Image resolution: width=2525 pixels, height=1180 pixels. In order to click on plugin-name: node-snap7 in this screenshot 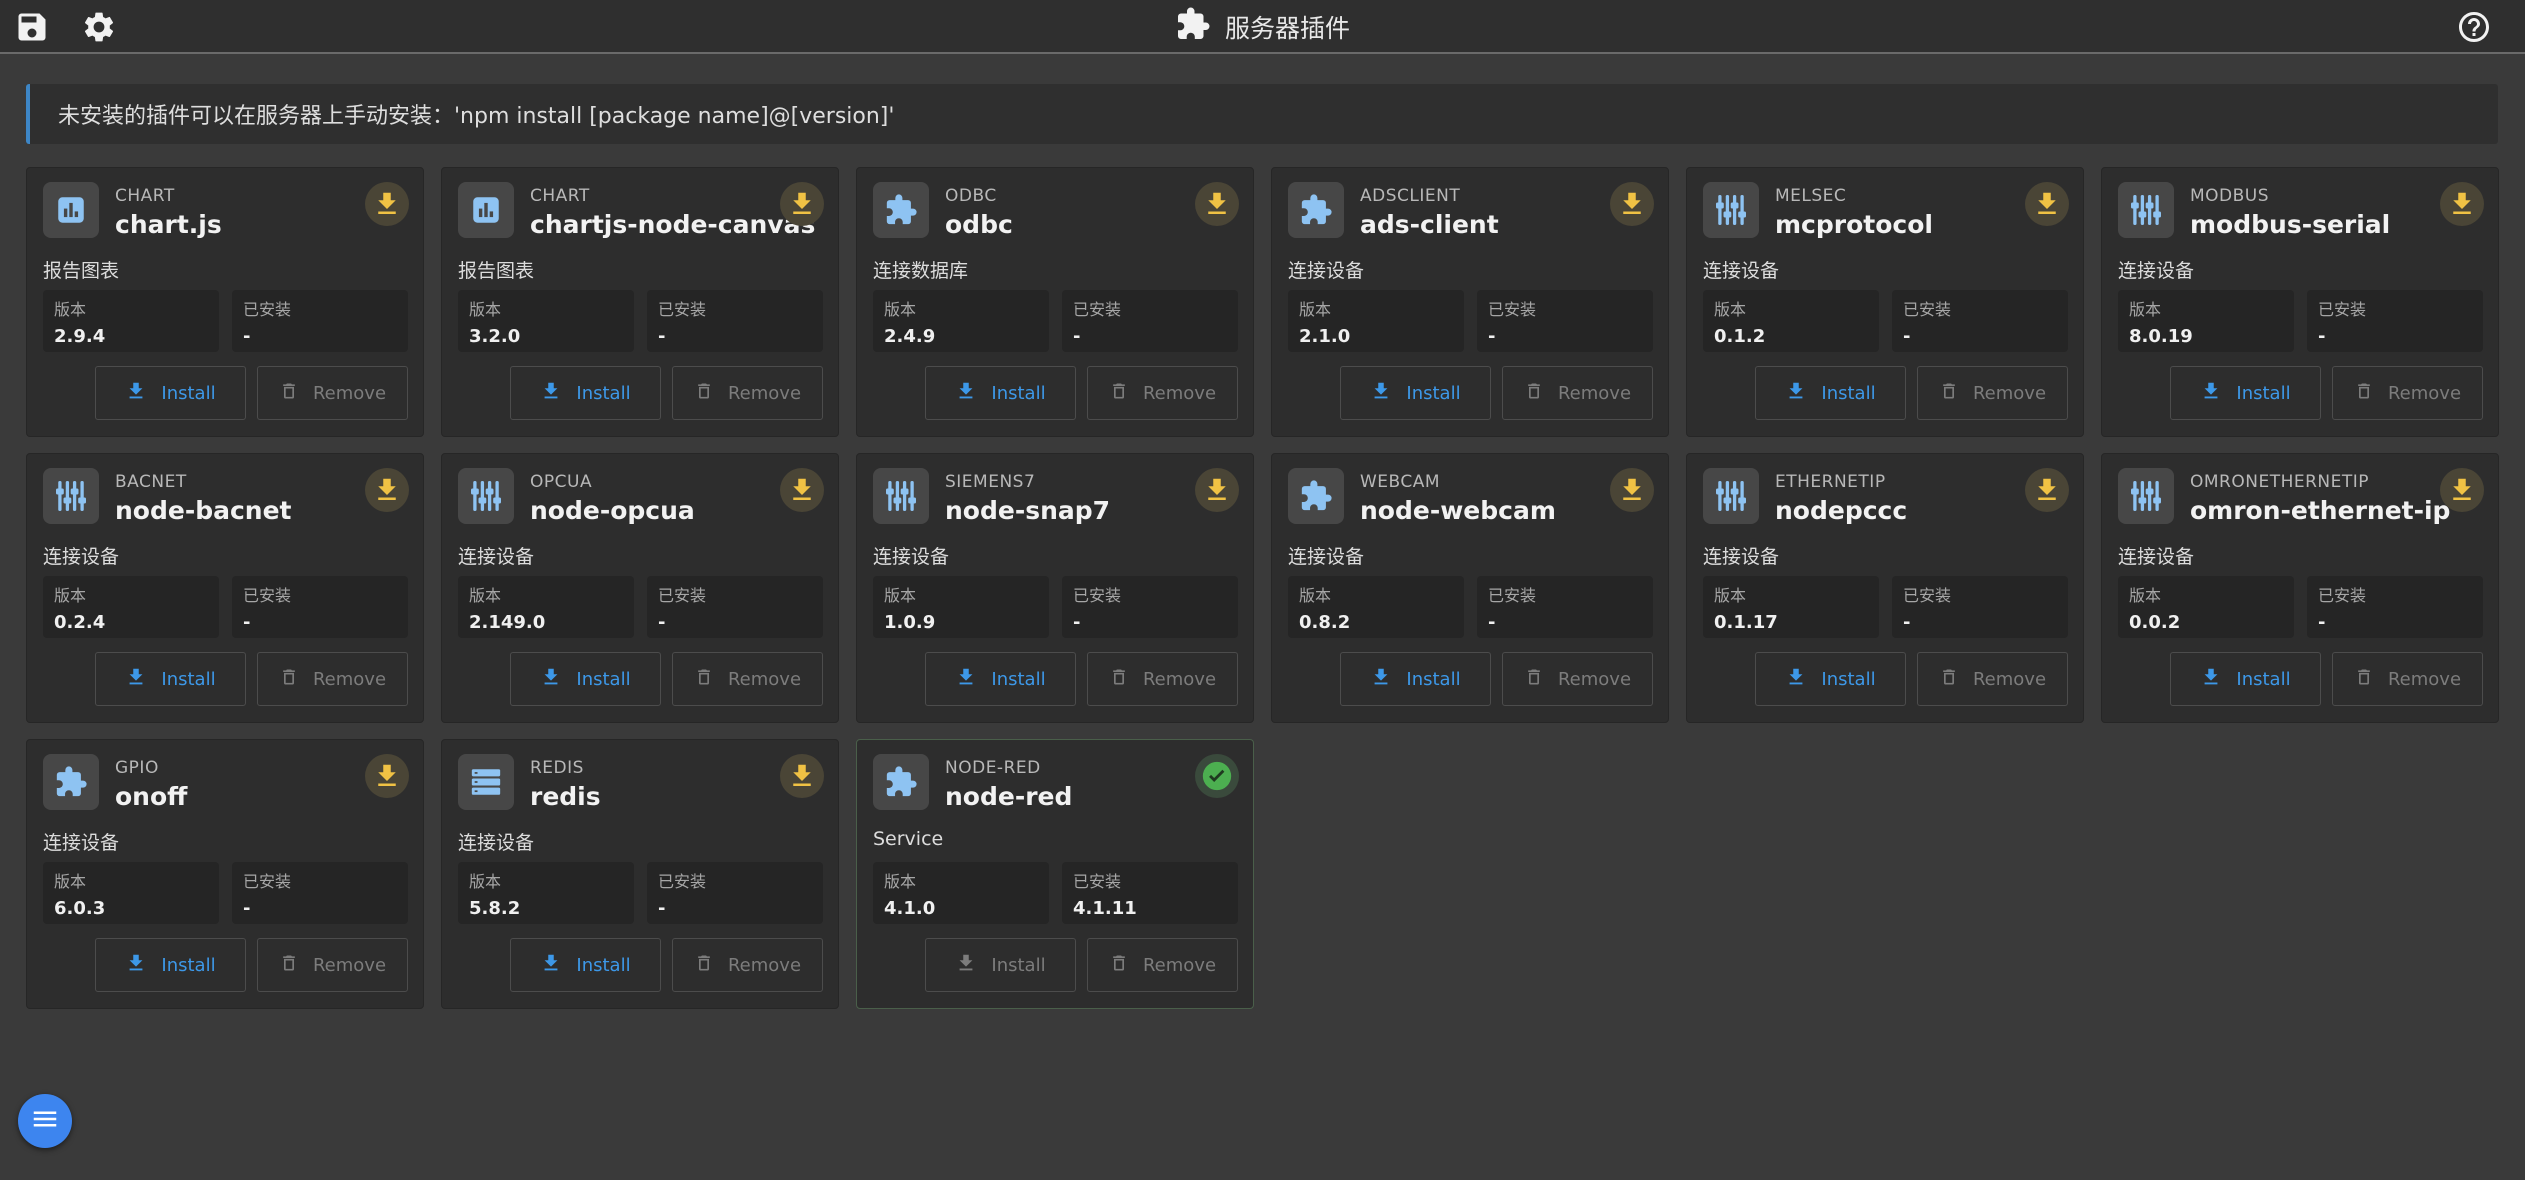, I will do `click(1028, 510)`.